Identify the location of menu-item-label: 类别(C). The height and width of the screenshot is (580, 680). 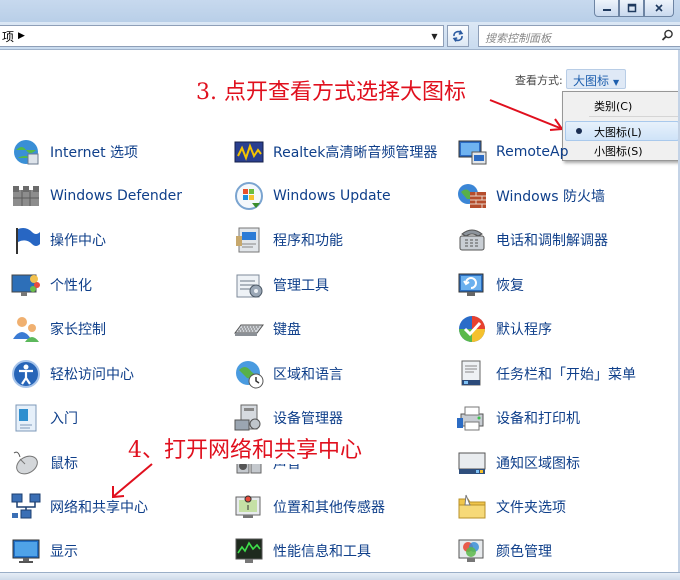
(613, 106).